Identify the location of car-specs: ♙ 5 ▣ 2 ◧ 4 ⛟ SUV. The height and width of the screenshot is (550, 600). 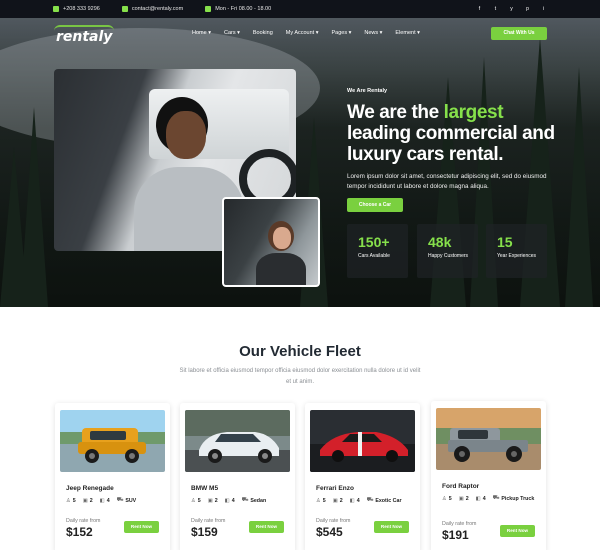
(116, 500).